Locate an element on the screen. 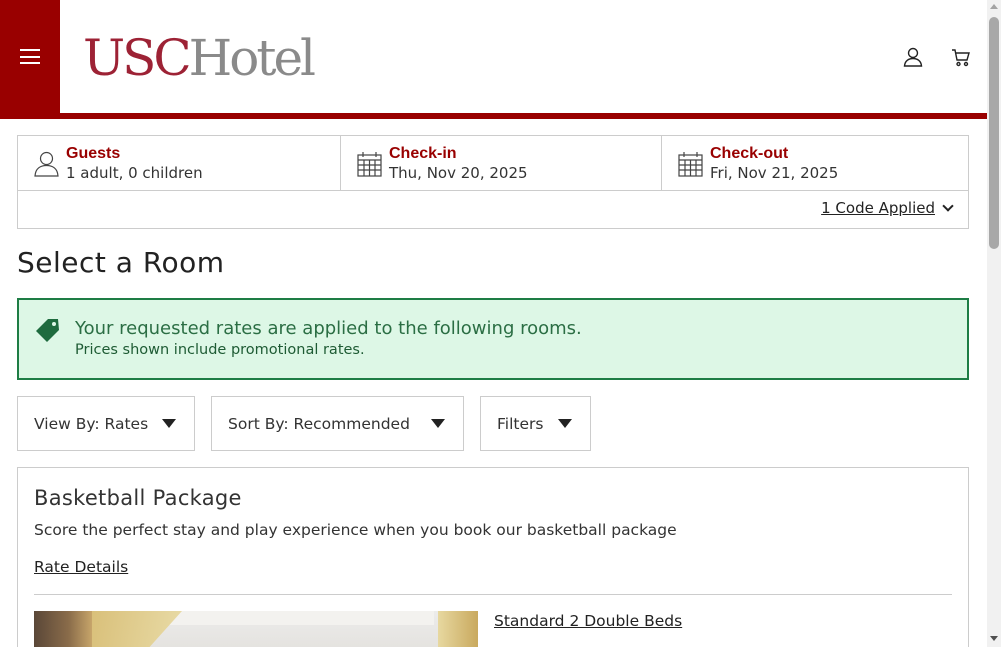  view-by-label: View By: Rates is located at coordinates (91, 423).